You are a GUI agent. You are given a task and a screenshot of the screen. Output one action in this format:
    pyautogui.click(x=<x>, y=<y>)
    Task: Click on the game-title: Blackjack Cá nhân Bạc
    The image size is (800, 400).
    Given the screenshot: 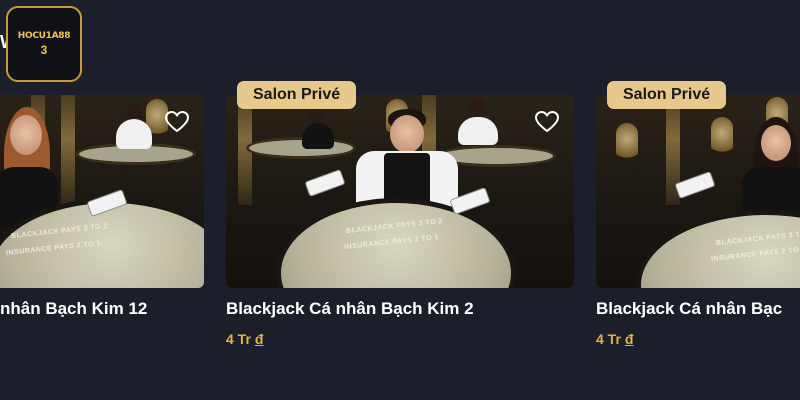 What is the action you would take?
    pyautogui.click(x=689, y=309)
    